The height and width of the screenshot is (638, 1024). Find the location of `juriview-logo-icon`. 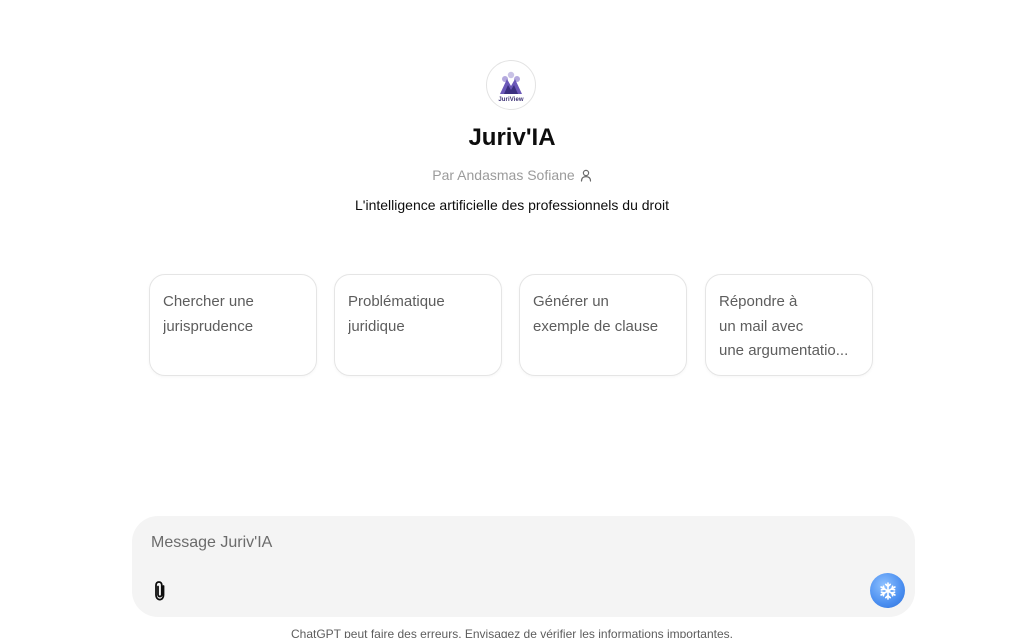

juriview-logo-icon is located at coordinates (511, 82).